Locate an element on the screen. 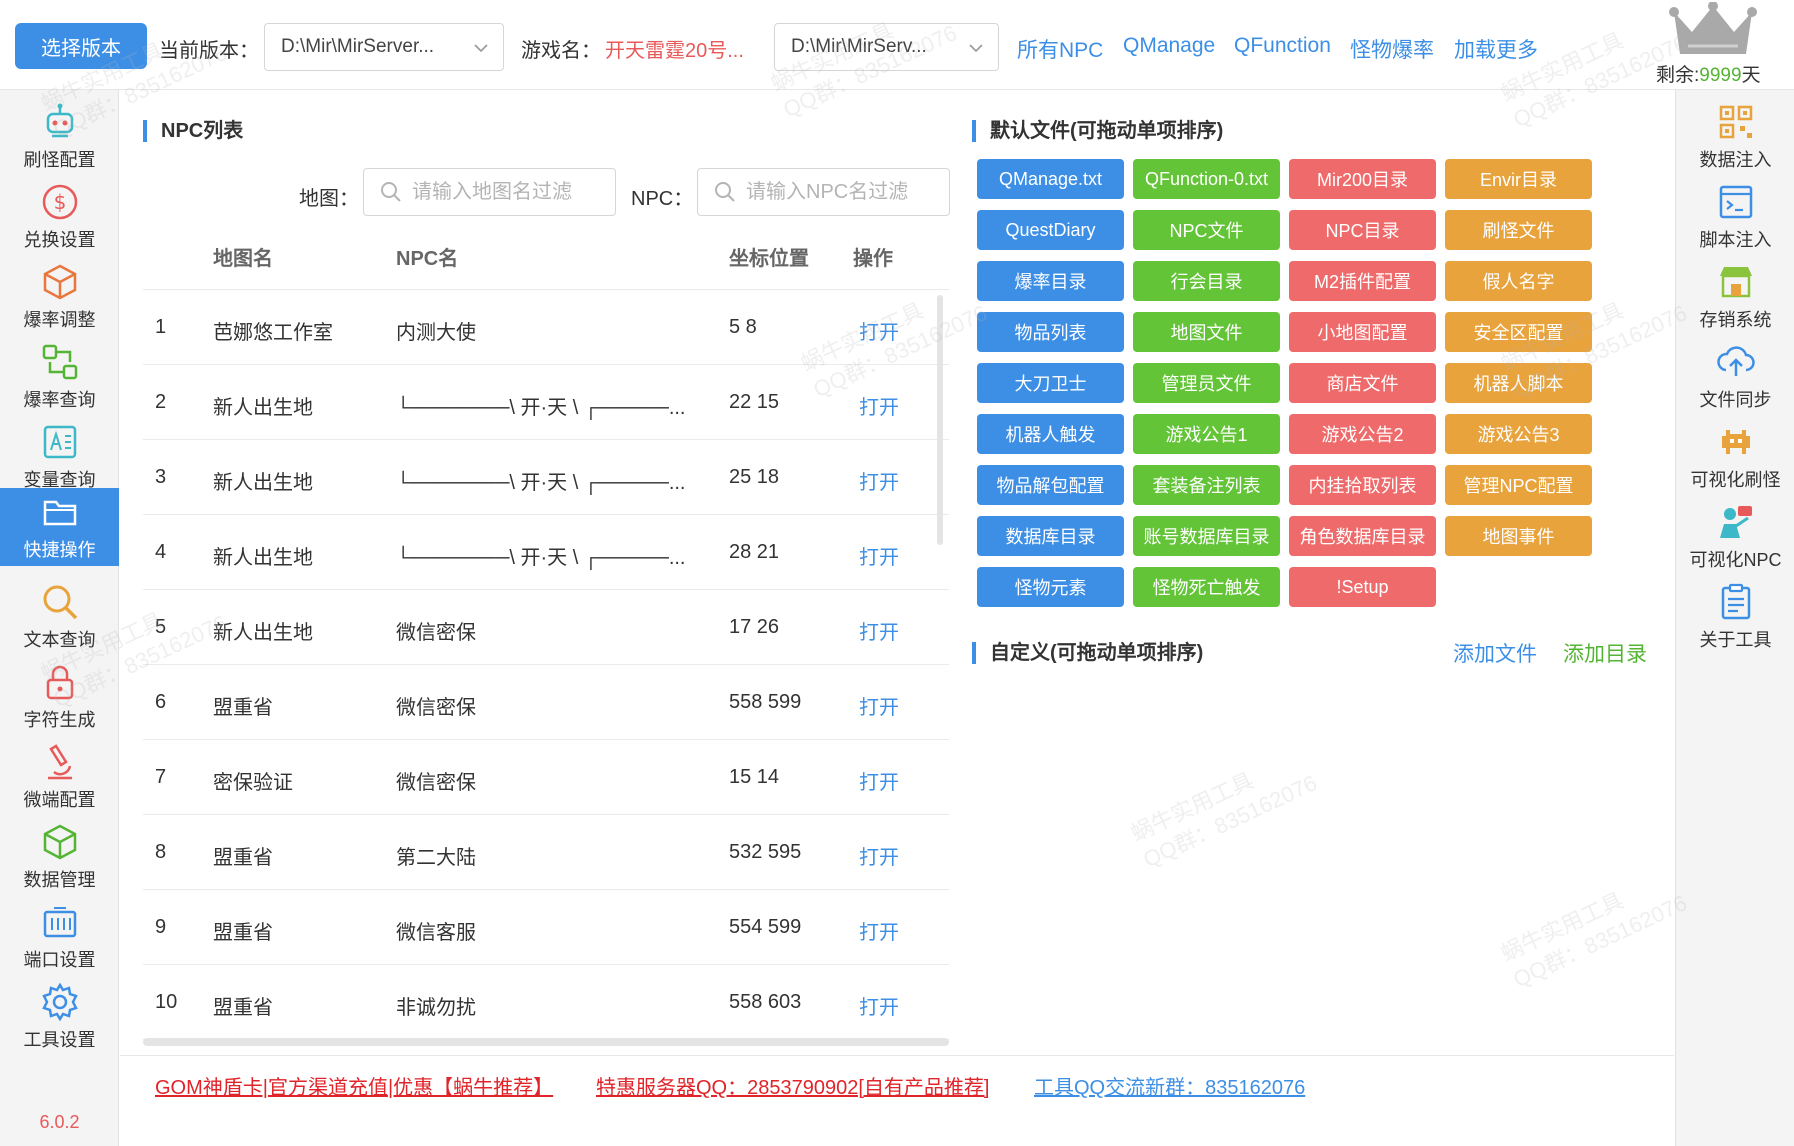 The width and height of the screenshot is (1794, 1146). sidebar-item-text-query: 文本查询 is located at coordinates (59, 617).